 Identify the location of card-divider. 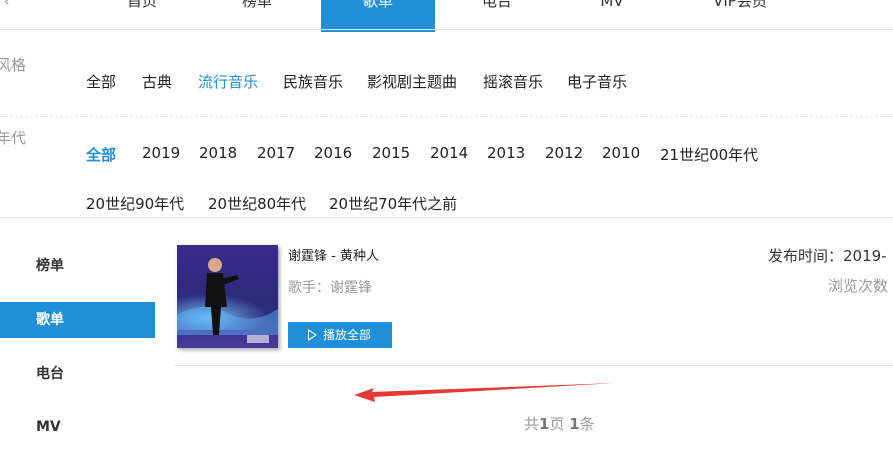
(534, 365).